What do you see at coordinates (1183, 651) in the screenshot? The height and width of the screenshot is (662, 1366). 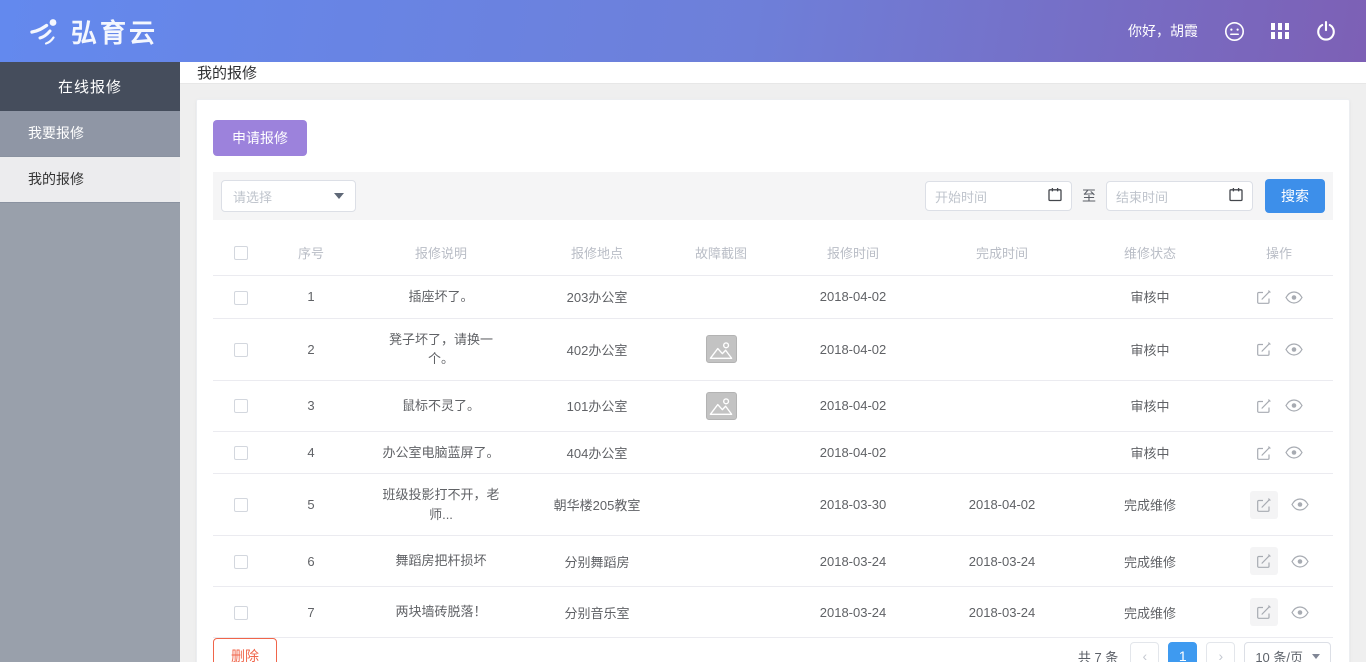 I see `page-1-button: 1` at bounding box center [1183, 651].